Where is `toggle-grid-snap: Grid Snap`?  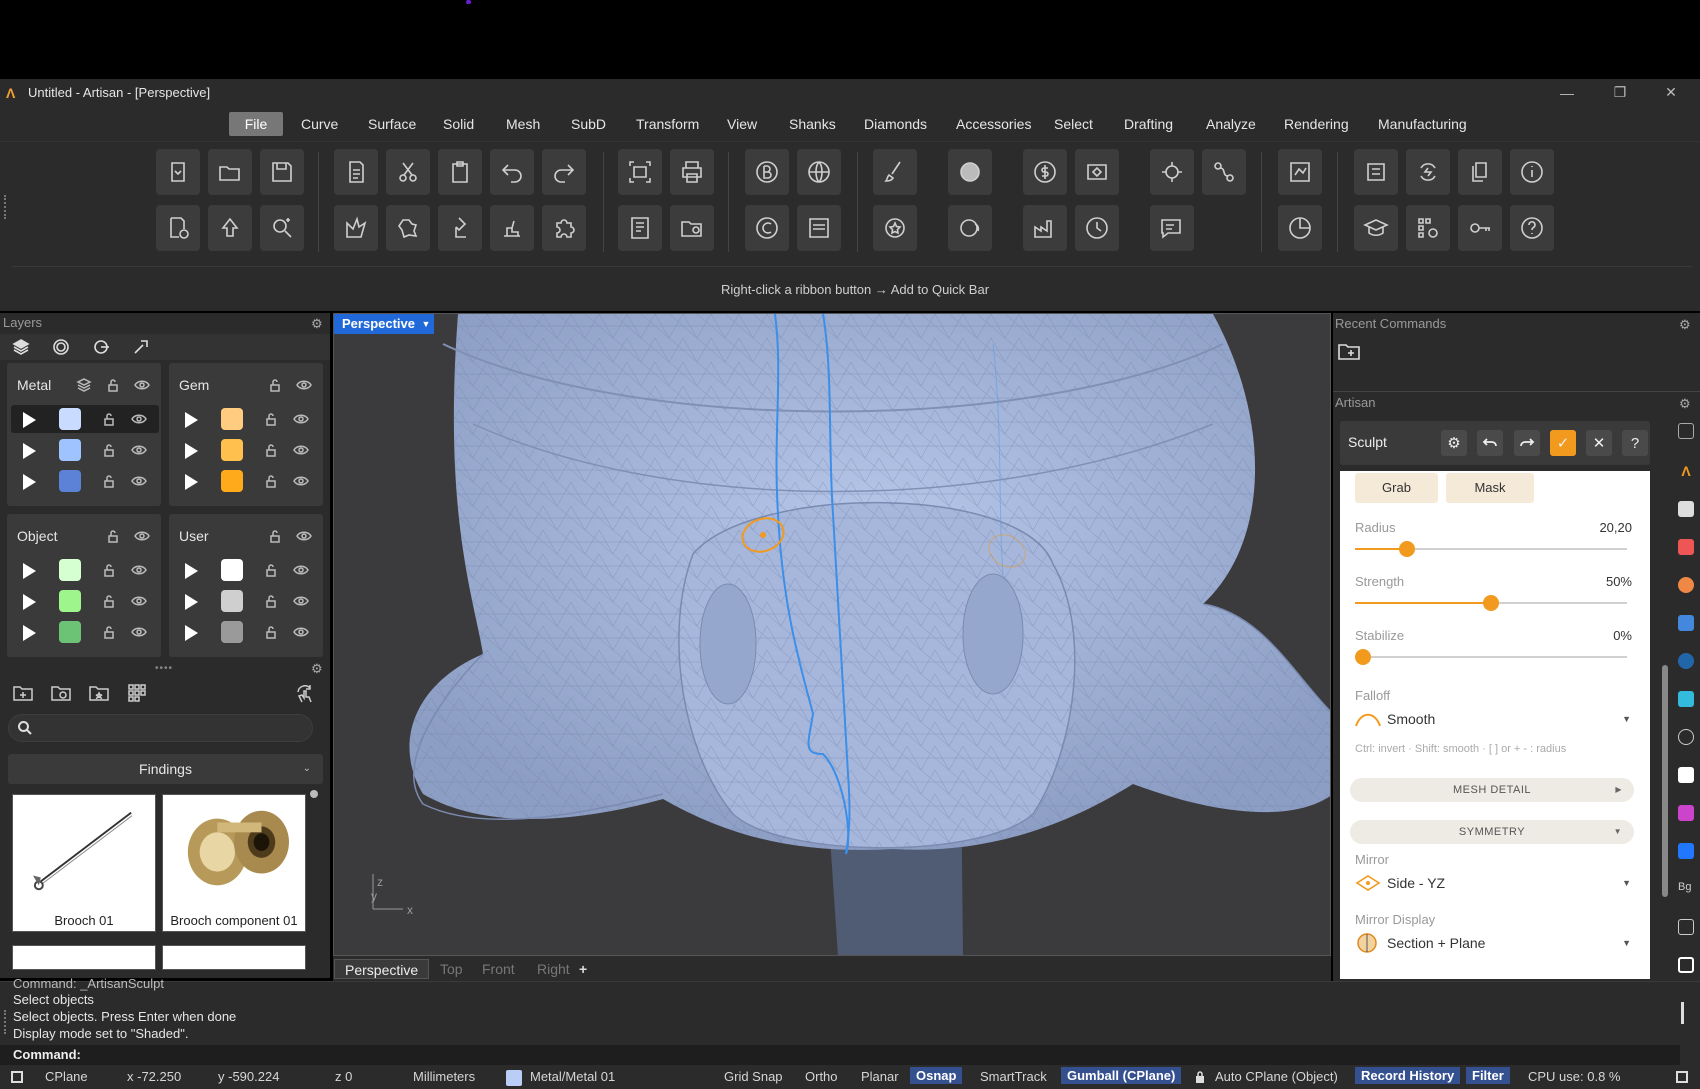
toggle-grid-snap: Grid Snap is located at coordinates (753, 1076).